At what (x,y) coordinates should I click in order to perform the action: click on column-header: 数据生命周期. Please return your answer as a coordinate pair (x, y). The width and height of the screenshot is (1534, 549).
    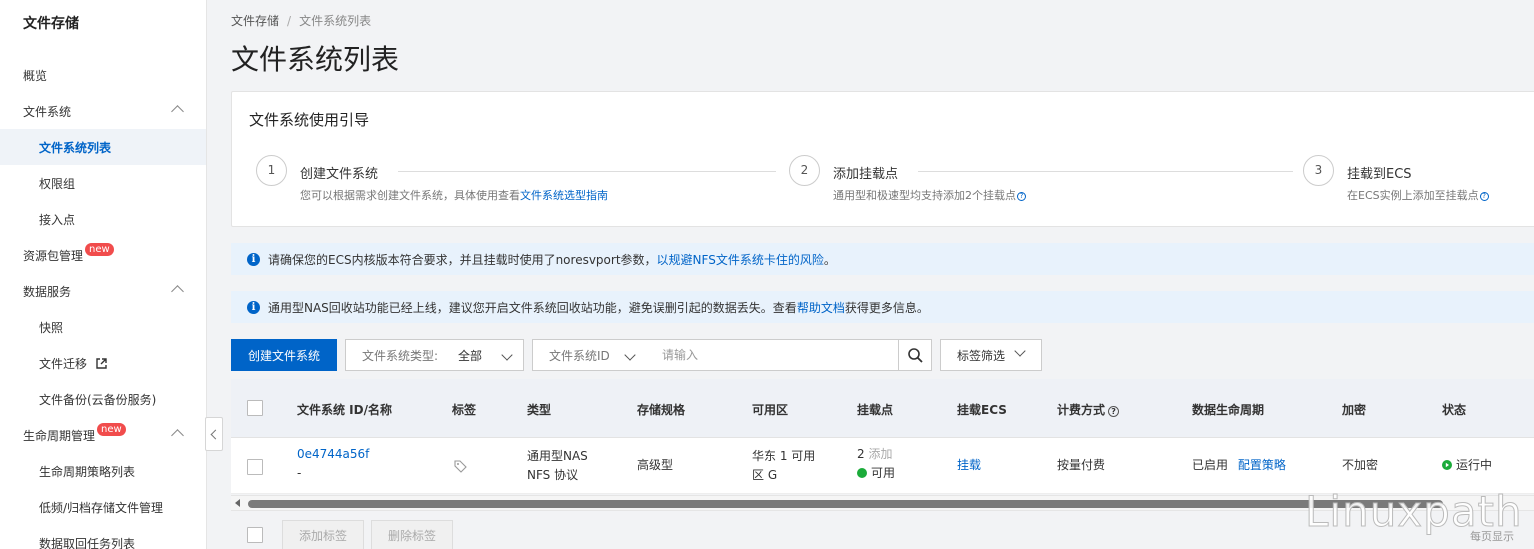
    Looking at the image, I should click on (1228, 410).